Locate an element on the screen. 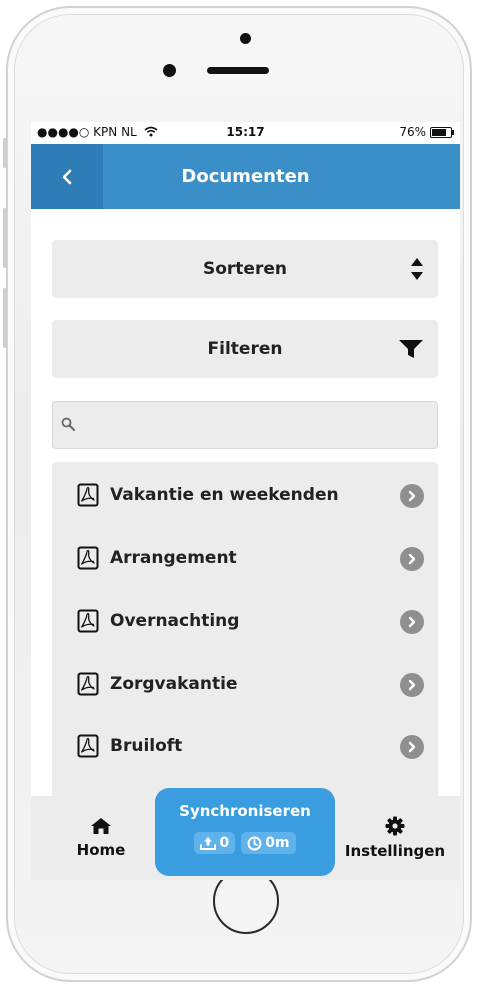 The width and height of the screenshot is (479, 988). sync-time-badge: 0m is located at coordinates (268, 843).